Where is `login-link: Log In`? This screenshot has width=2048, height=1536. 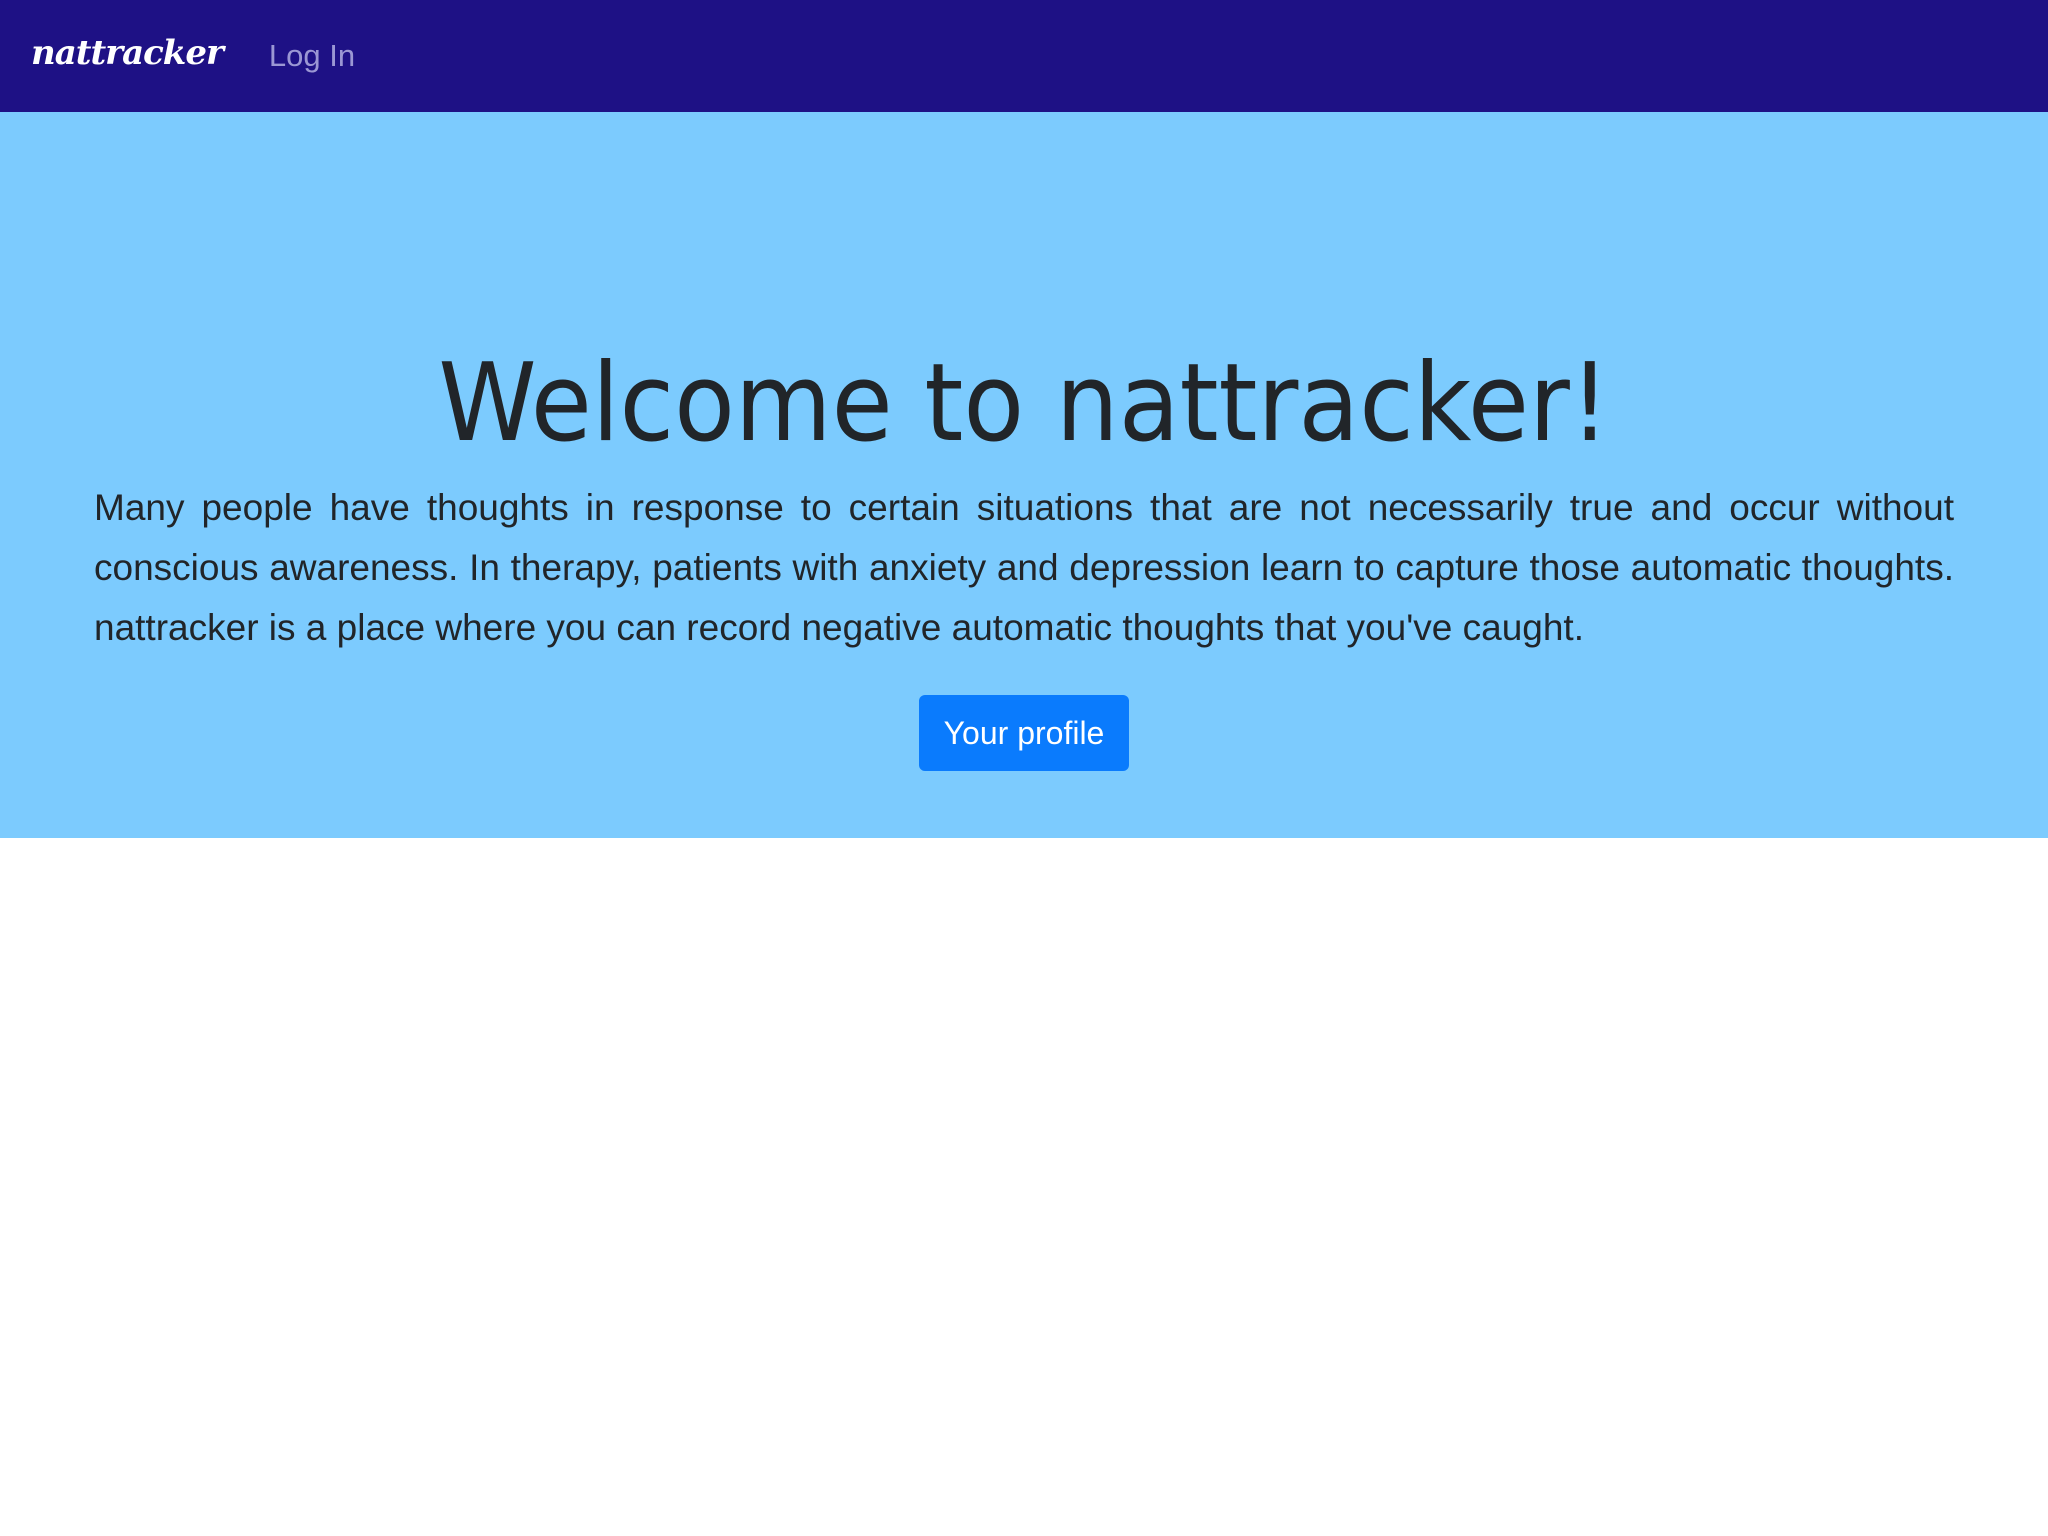 login-link: Log In is located at coordinates (312, 56).